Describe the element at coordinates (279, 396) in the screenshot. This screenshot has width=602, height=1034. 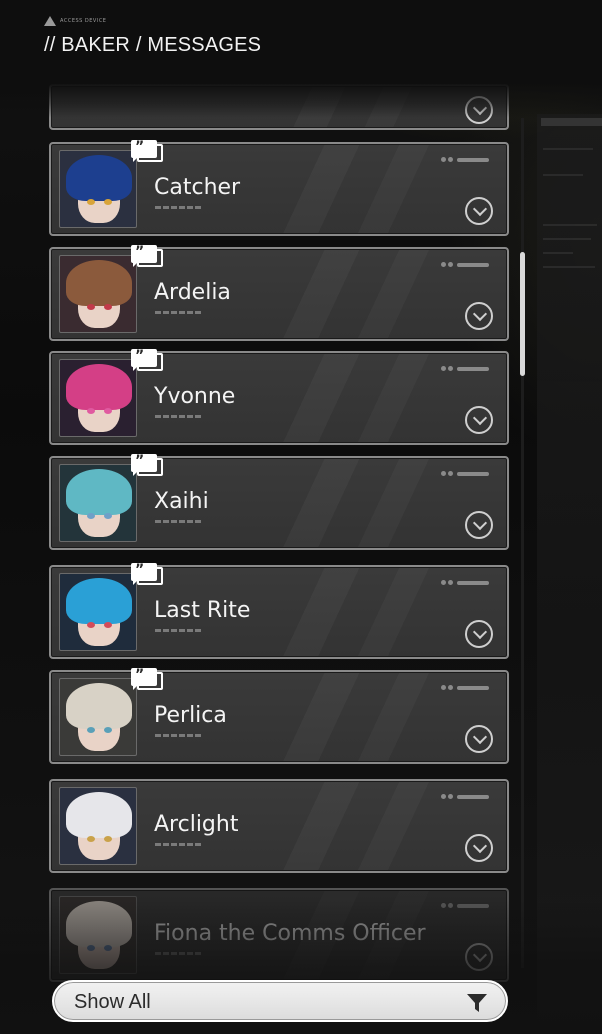
I see `contact-card: ” Yvonne` at that location.